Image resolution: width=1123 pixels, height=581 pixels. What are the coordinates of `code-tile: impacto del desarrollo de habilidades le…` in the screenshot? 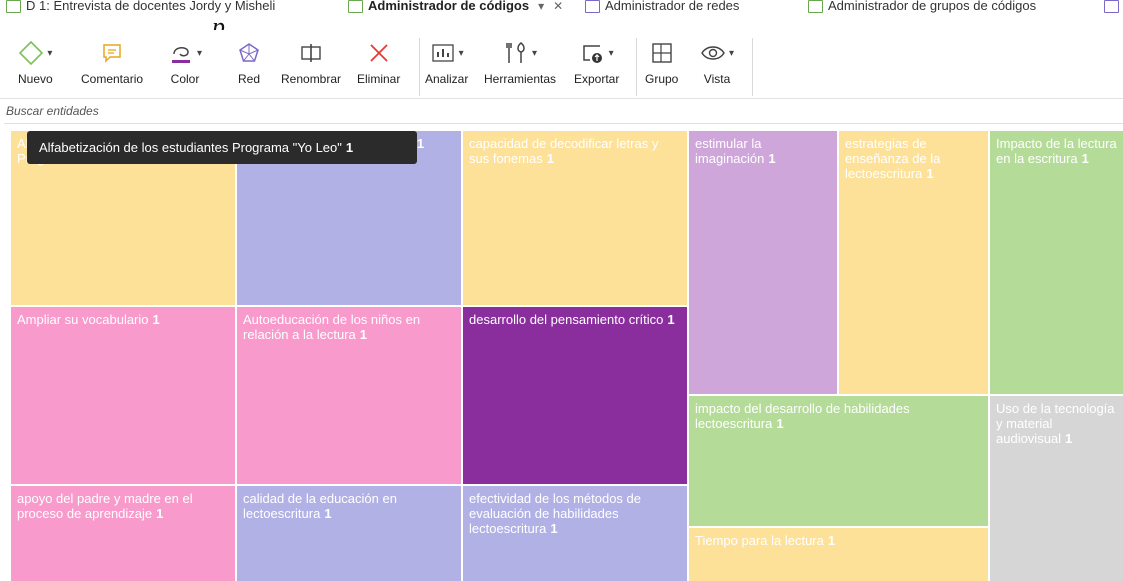 It's located at (838, 461).